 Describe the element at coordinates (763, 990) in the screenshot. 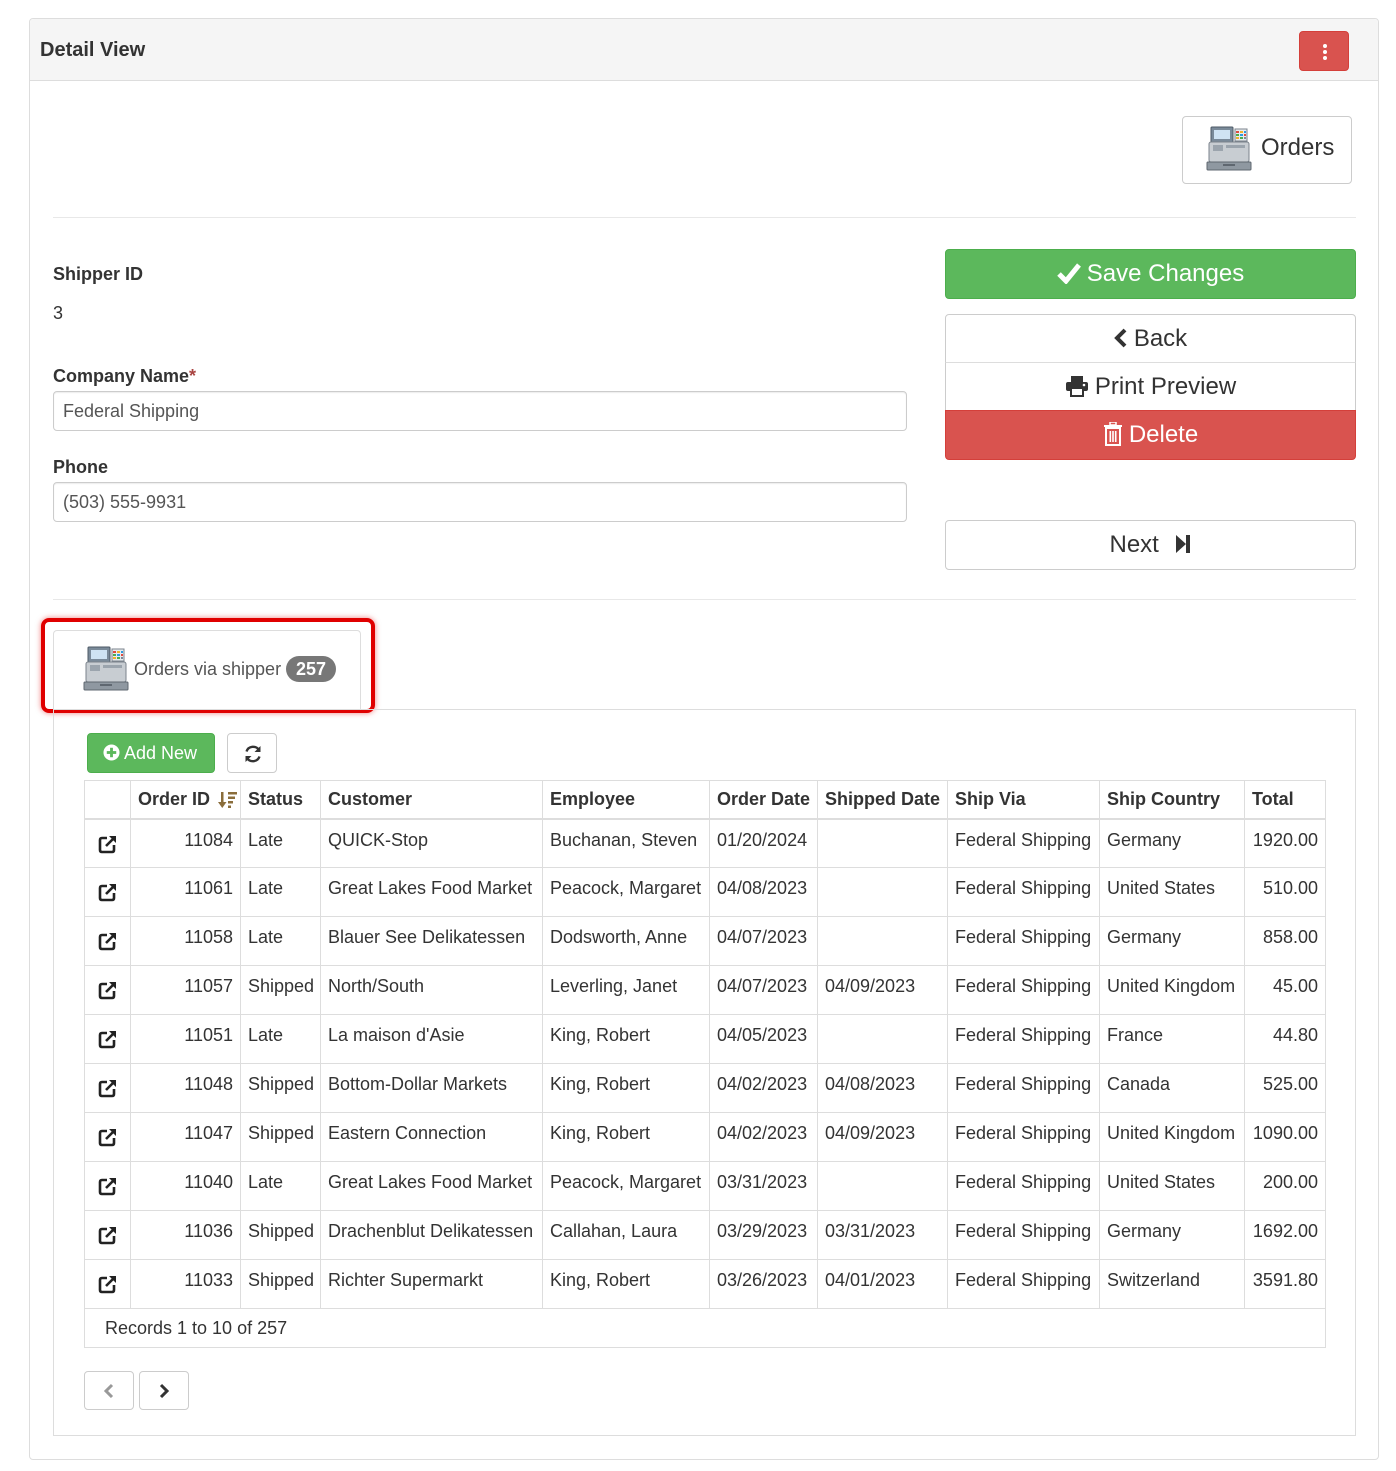

I see `table-cell: 04/07/2023` at that location.